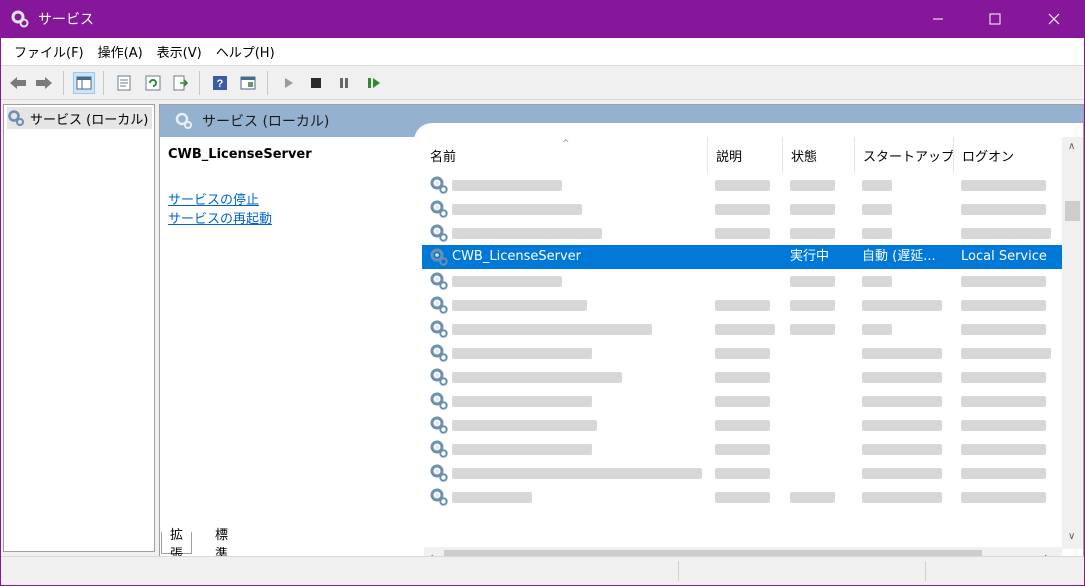 This screenshot has width=1085, height=586. I want to click on properties-icon, so click(124, 83).